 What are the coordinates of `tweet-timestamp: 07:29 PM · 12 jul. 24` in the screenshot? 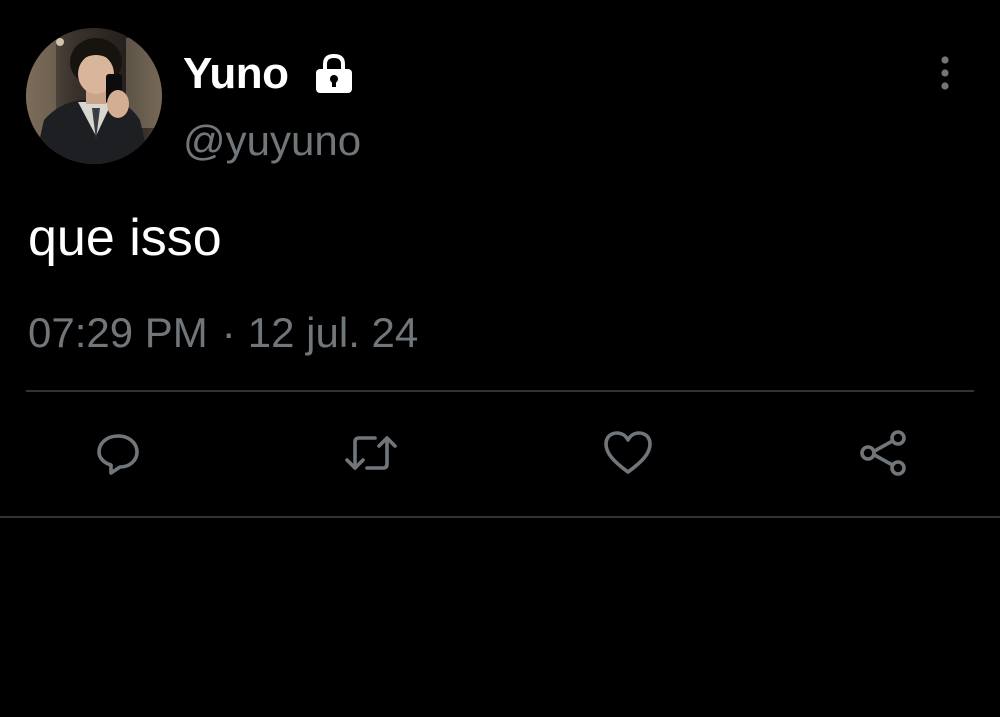 It's located at (223, 333).